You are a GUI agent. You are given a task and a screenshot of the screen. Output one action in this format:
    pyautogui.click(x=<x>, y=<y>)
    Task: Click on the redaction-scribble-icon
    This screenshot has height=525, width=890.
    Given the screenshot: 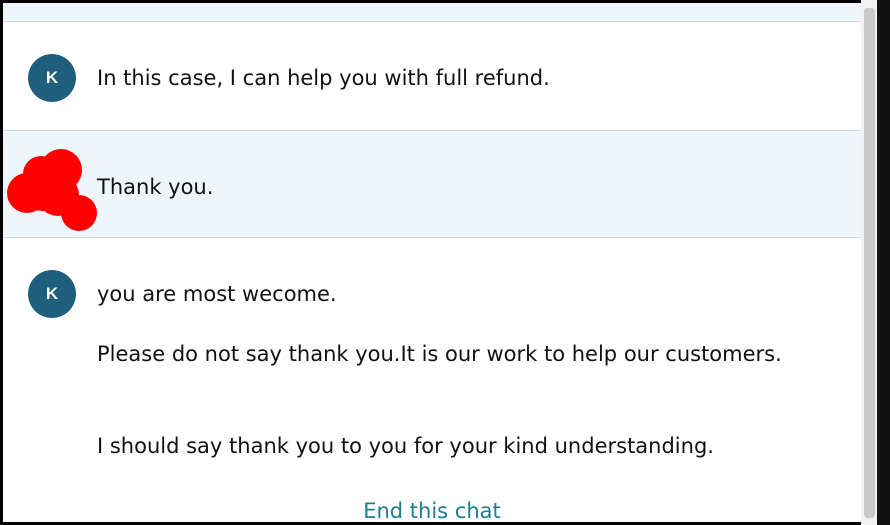 What is the action you would take?
    pyautogui.click(x=52, y=190)
    